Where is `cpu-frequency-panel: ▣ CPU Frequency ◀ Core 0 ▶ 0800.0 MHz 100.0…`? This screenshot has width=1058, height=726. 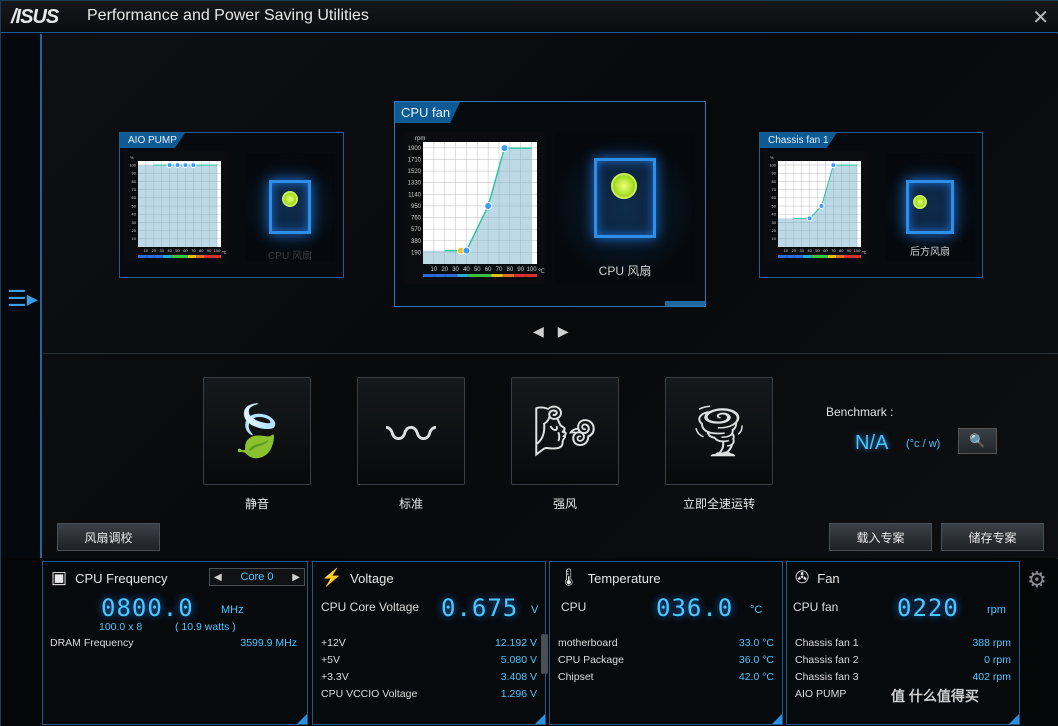 cpu-frequency-panel: ▣ CPU Frequency ◀ Core 0 ▶ 0800.0 MHz 100.0… is located at coordinates (175, 643).